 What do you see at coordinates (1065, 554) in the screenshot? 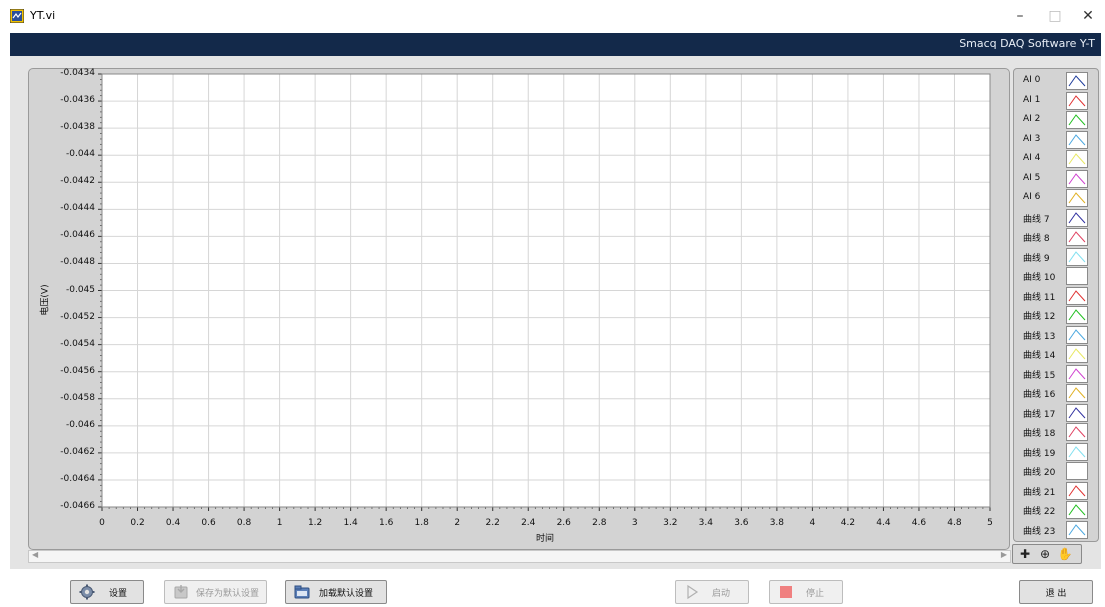
I see `pan-hand-icon: ✋` at bounding box center [1065, 554].